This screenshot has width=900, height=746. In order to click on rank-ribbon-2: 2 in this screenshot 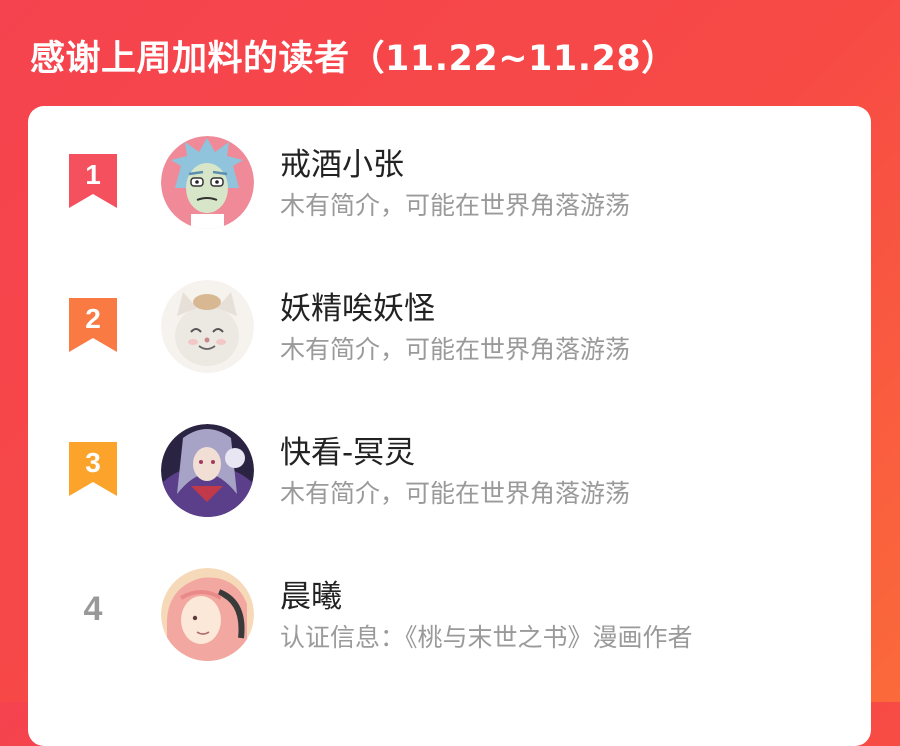, I will do `click(93, 325)`.